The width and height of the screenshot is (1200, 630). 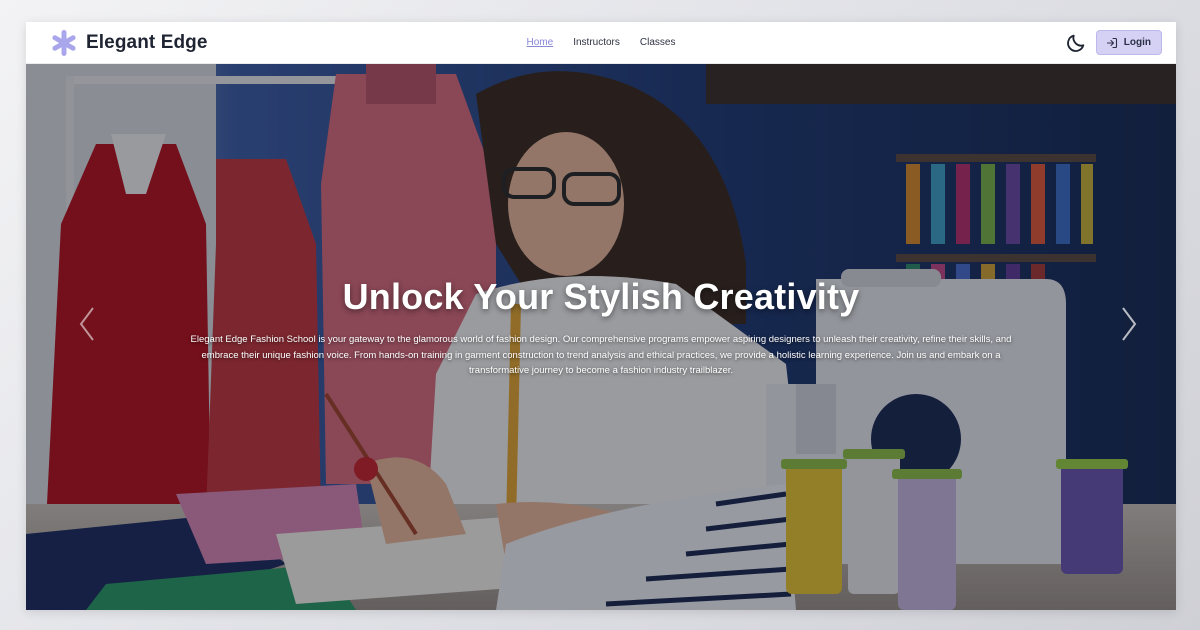 I want to click on carousel-prev-button, so click(x=87, y=324).